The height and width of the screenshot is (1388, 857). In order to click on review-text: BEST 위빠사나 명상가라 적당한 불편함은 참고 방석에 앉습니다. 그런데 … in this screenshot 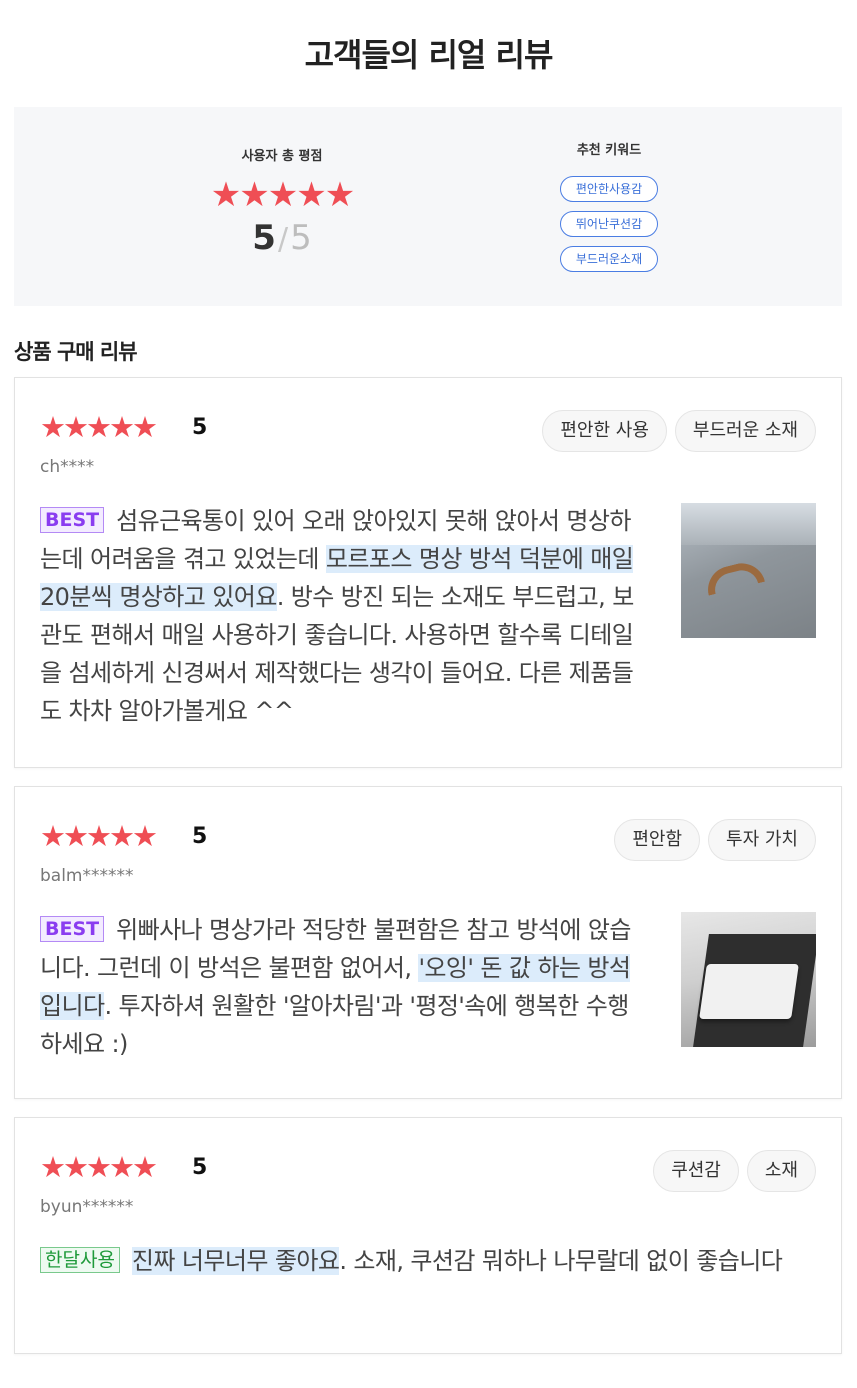, I will do `click(340, 987)`.